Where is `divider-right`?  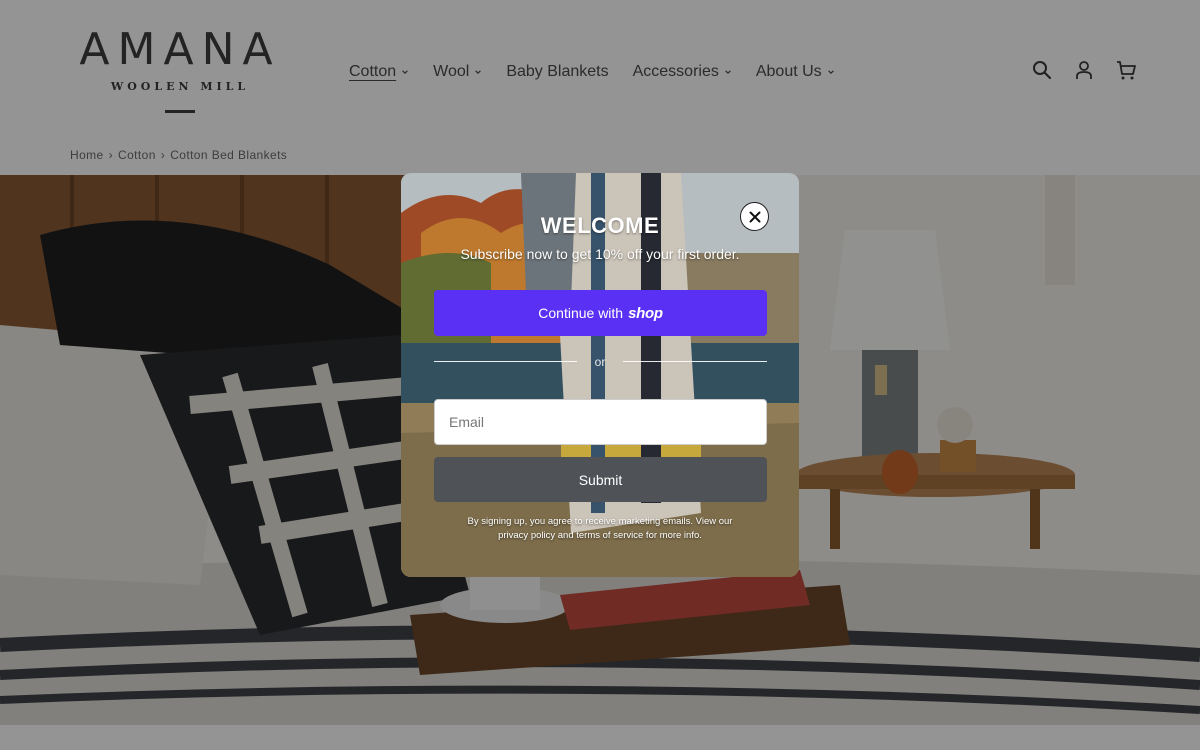 divider-right is located at coordinates (695, 361).